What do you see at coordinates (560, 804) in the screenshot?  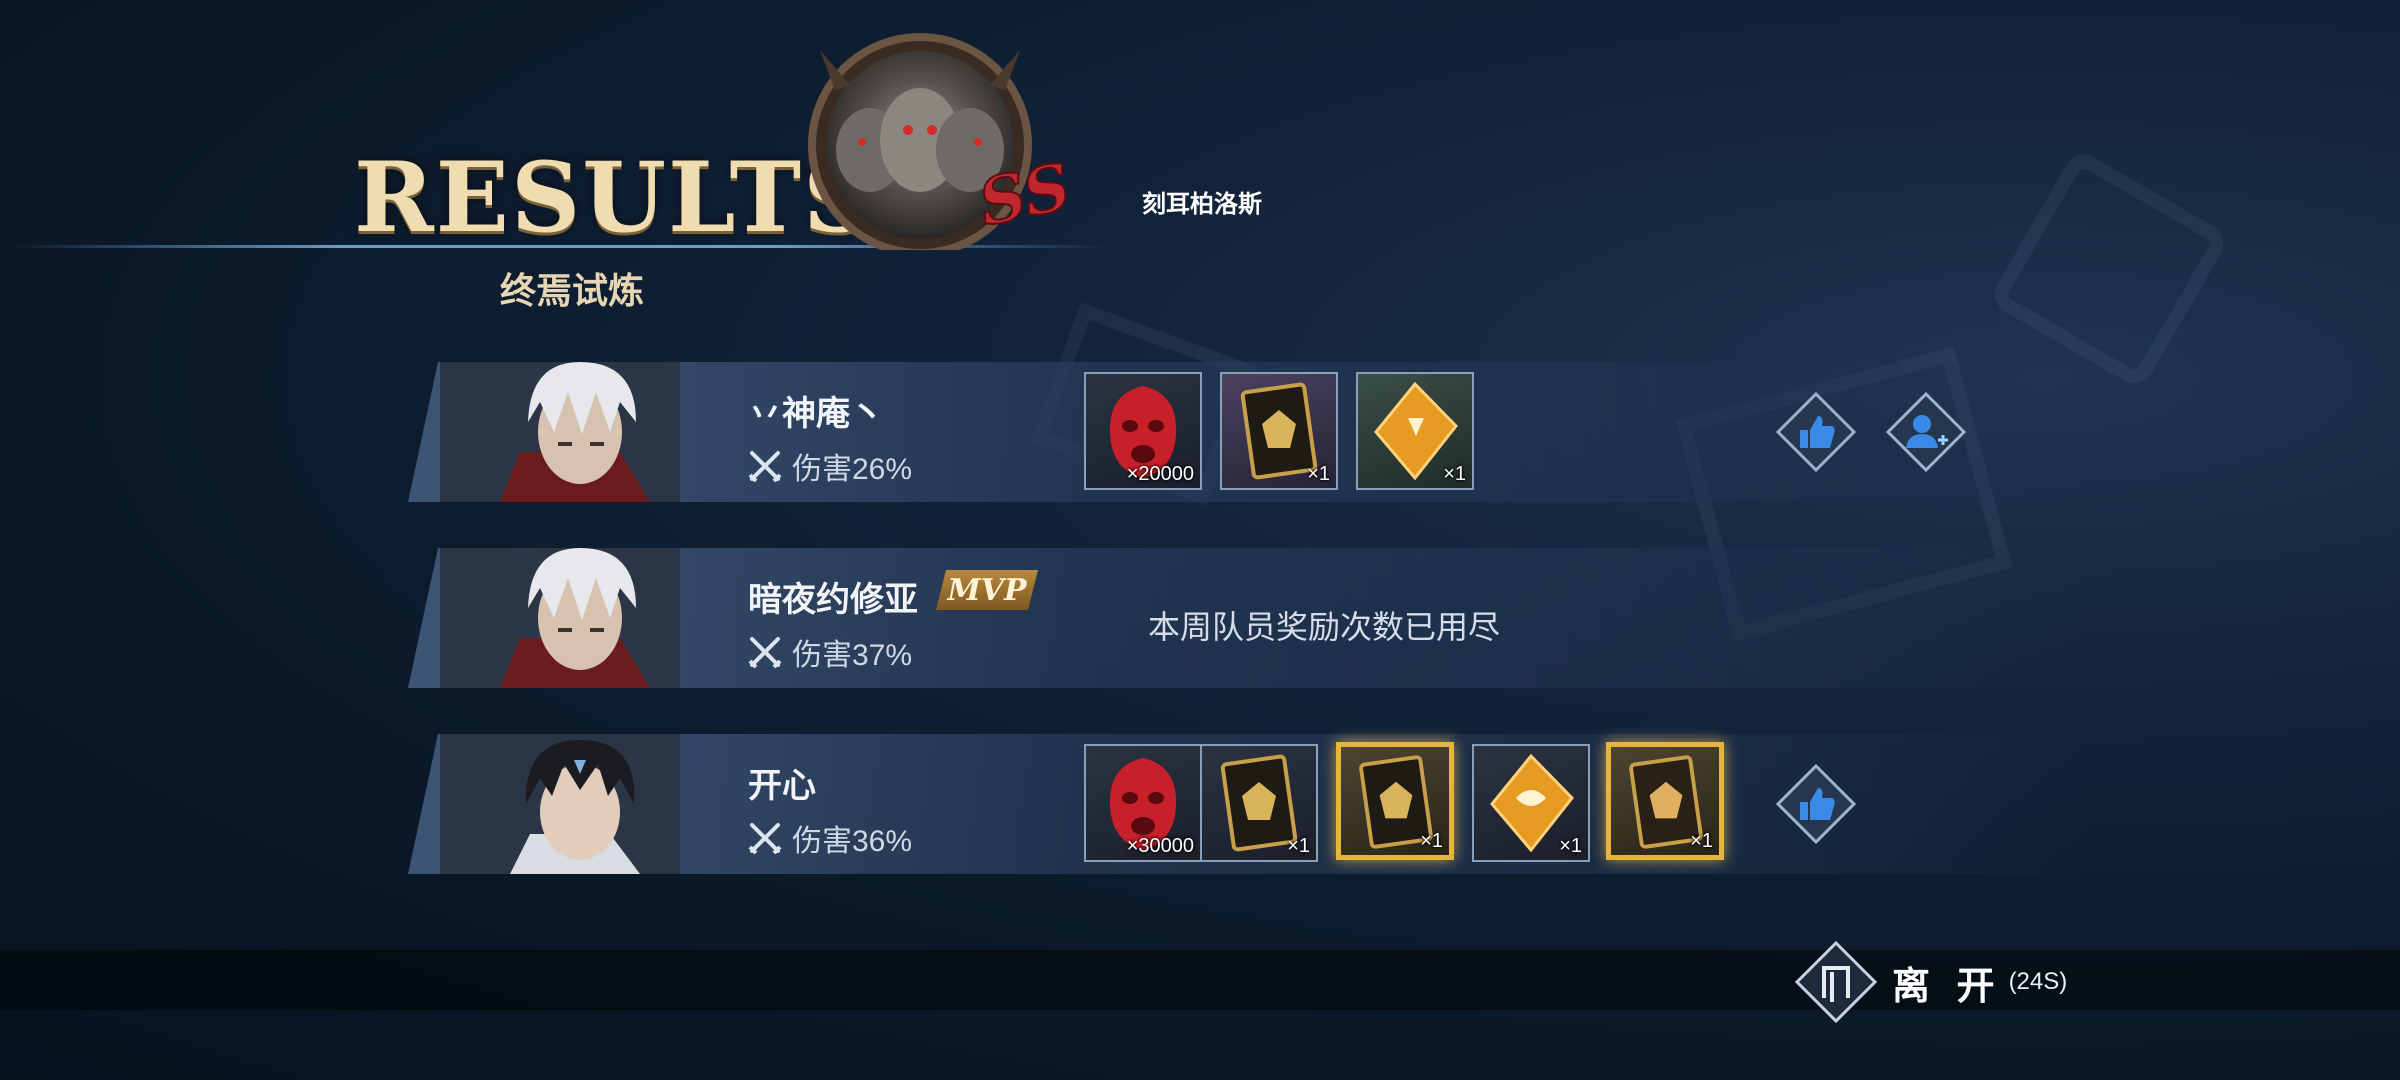 I see `dark-haired-warrior-portrait-icon` at bounding box center [560, 804].